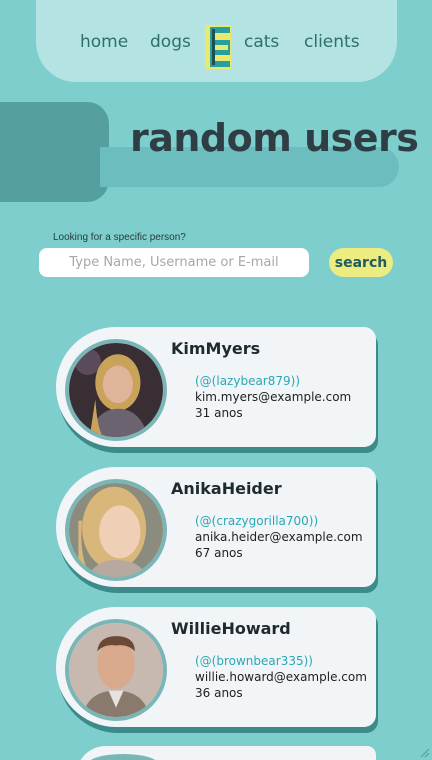 Image resolution: width=432 pixels, height=760 pixels. Describe the element at coordinates (261, 42) in the screenshot. I see `nav-link-cats: cats` at that location.